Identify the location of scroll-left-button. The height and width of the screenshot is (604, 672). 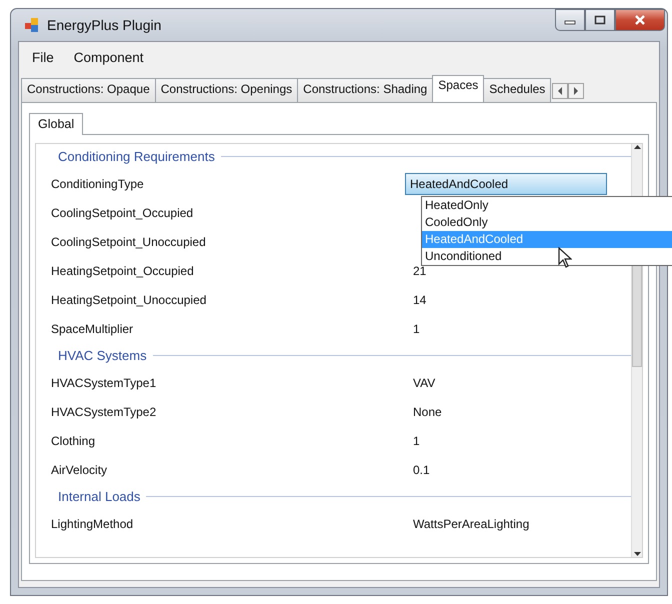
(560, 91).